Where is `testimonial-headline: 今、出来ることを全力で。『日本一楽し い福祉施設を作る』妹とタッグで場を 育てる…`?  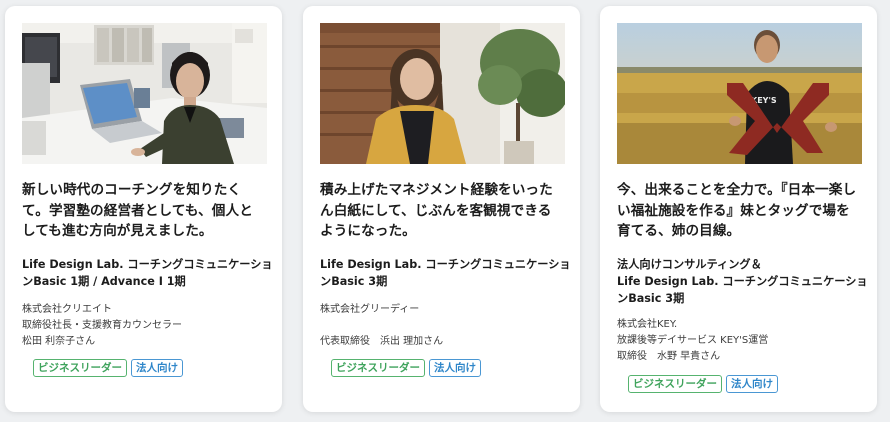
testimonial-headline: 今、出来ることを全力で。『日本一楽し い福祉施設を作る』妹とタッグで場を 育てる… is located at coordinates (742, 211).